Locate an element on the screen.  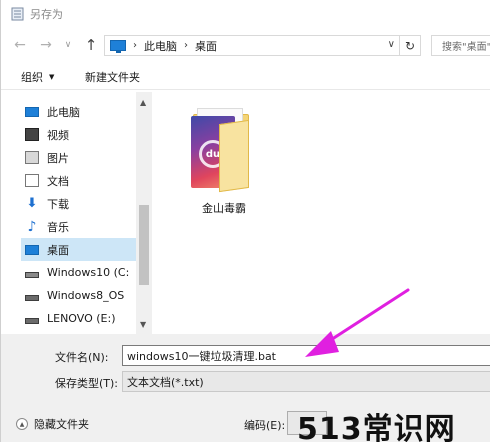
scrollbar-thumb is located at coordinates (144, 245).